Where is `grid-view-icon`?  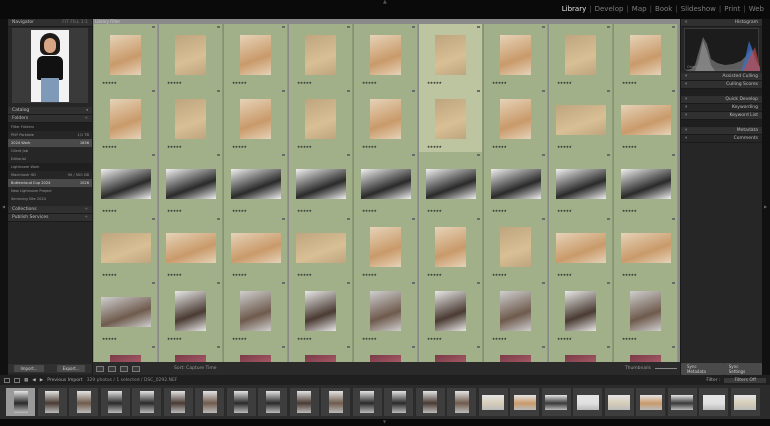
grid-view-icon is located at coordinates (100, 368).